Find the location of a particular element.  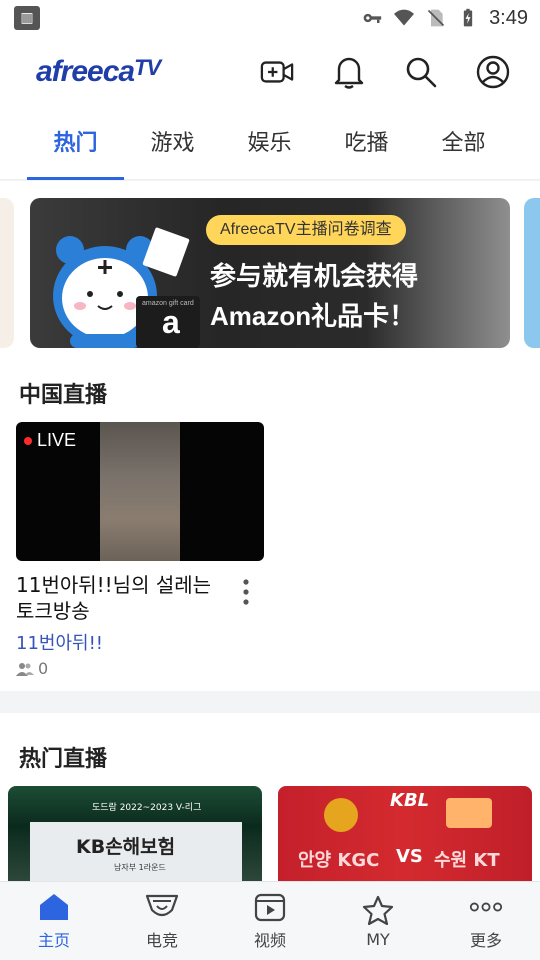

banner-headline-1: 参与就有机会获得 is located at coordinates (314, 277).